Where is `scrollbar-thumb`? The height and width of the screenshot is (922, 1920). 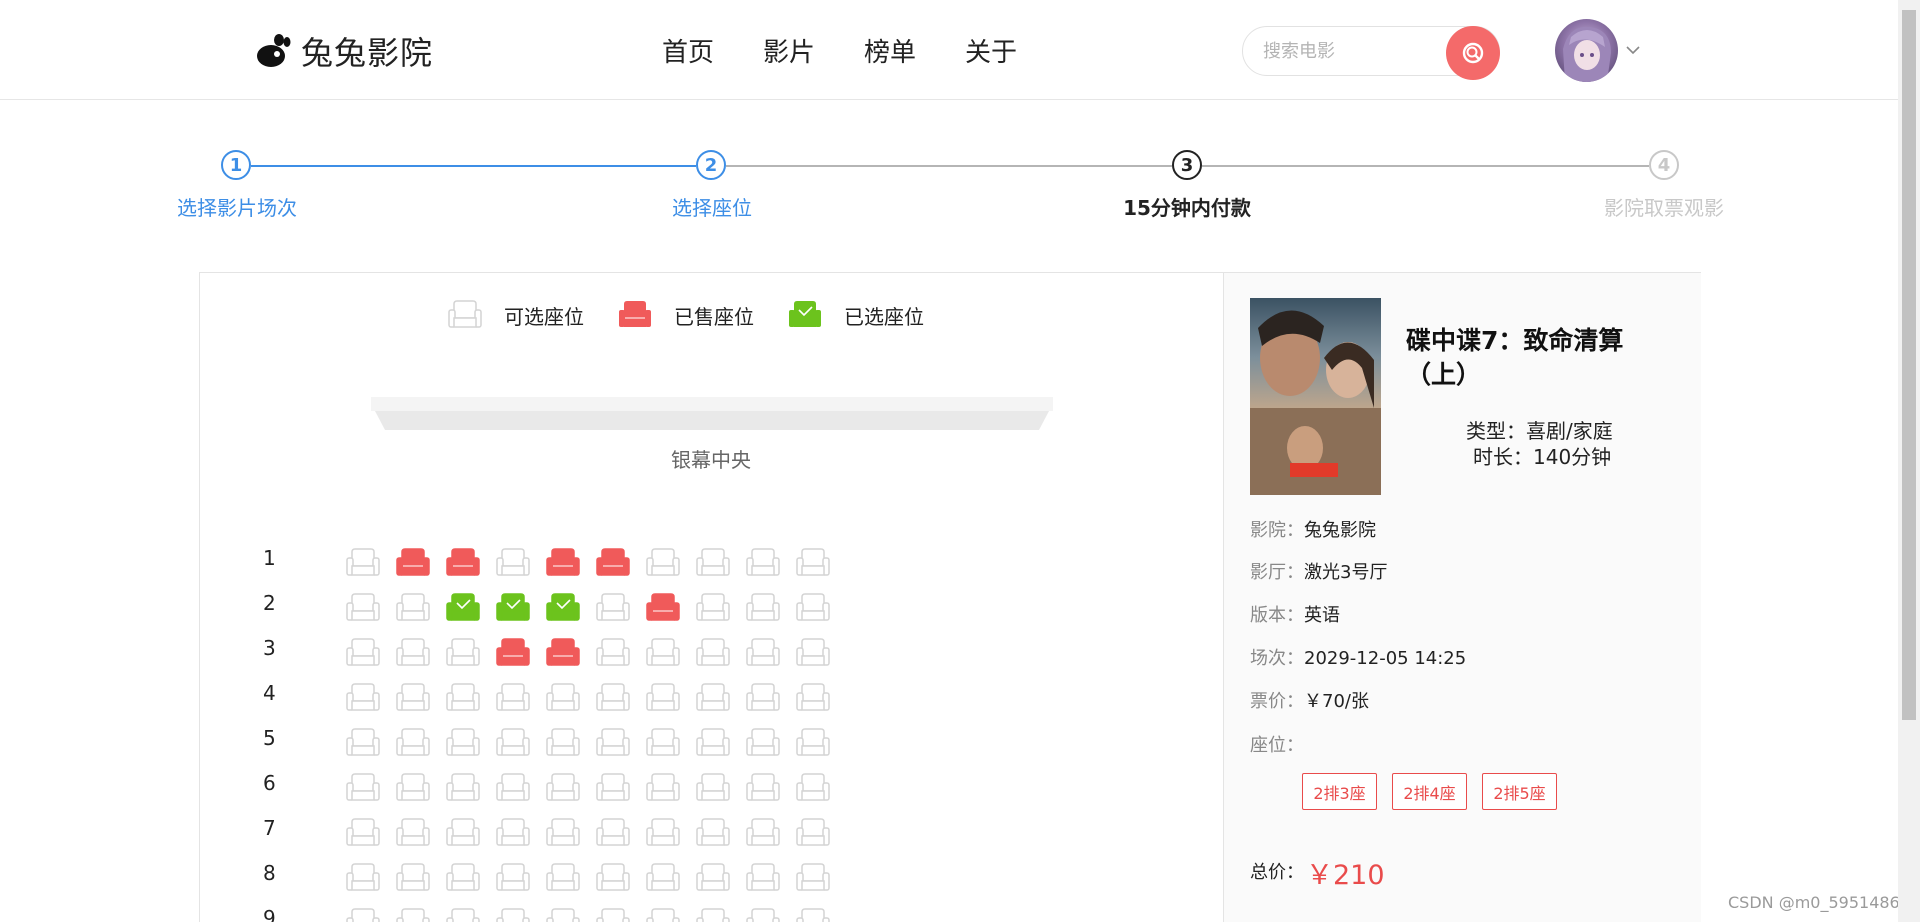
scrollbar-thumb is located at coordinates (1909, 365).